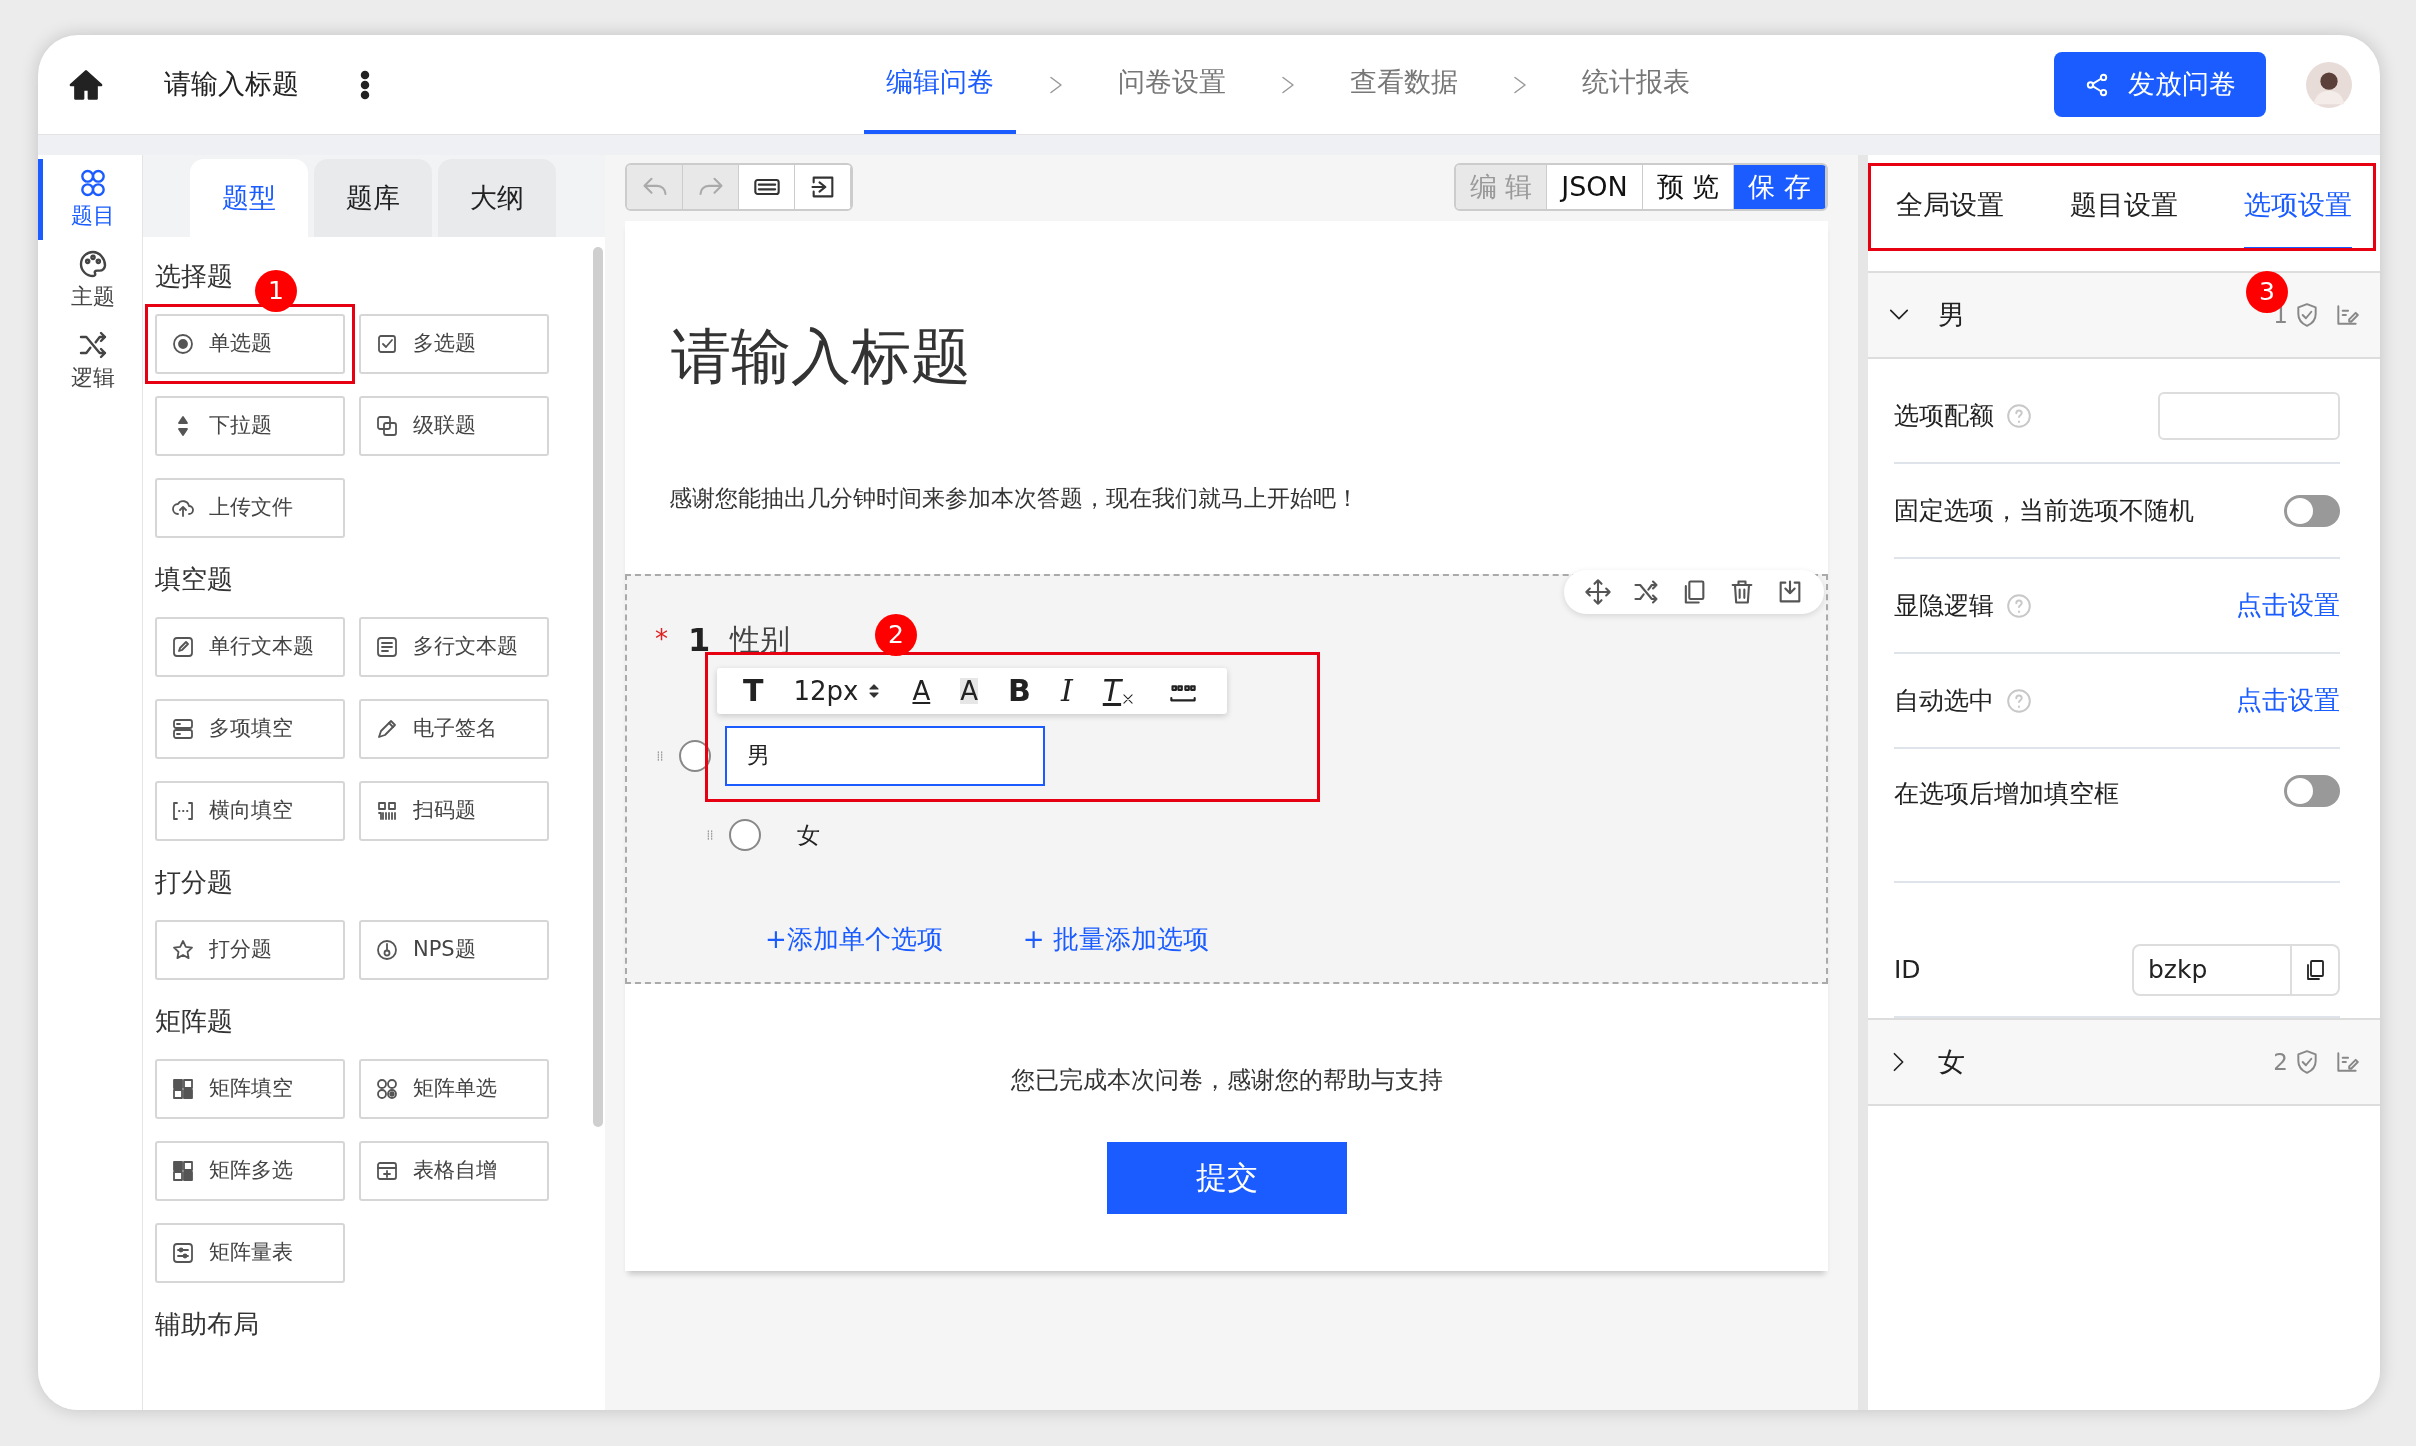 This screenshot has width=2416, height=1446. I want to click on question-type-button: NPS题, so click(454, 950).